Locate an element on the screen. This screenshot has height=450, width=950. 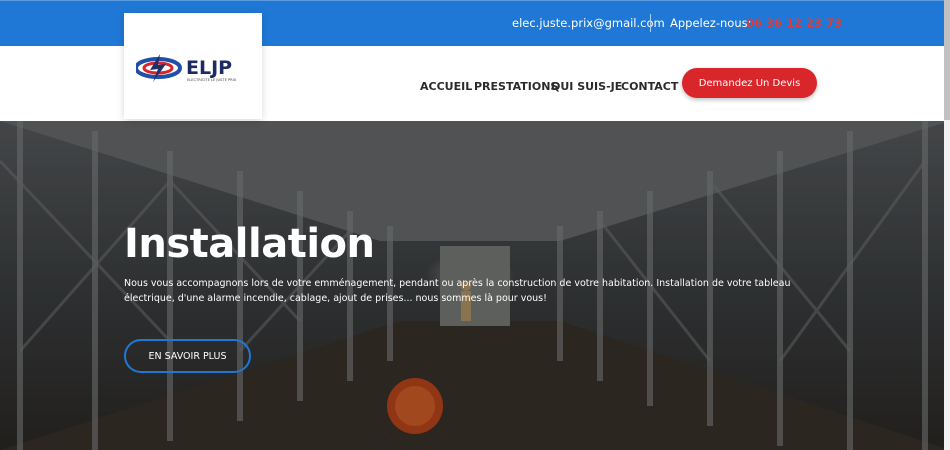
email-link: elec.juste.prix@gmail.com is located at coordinates (588, 23).